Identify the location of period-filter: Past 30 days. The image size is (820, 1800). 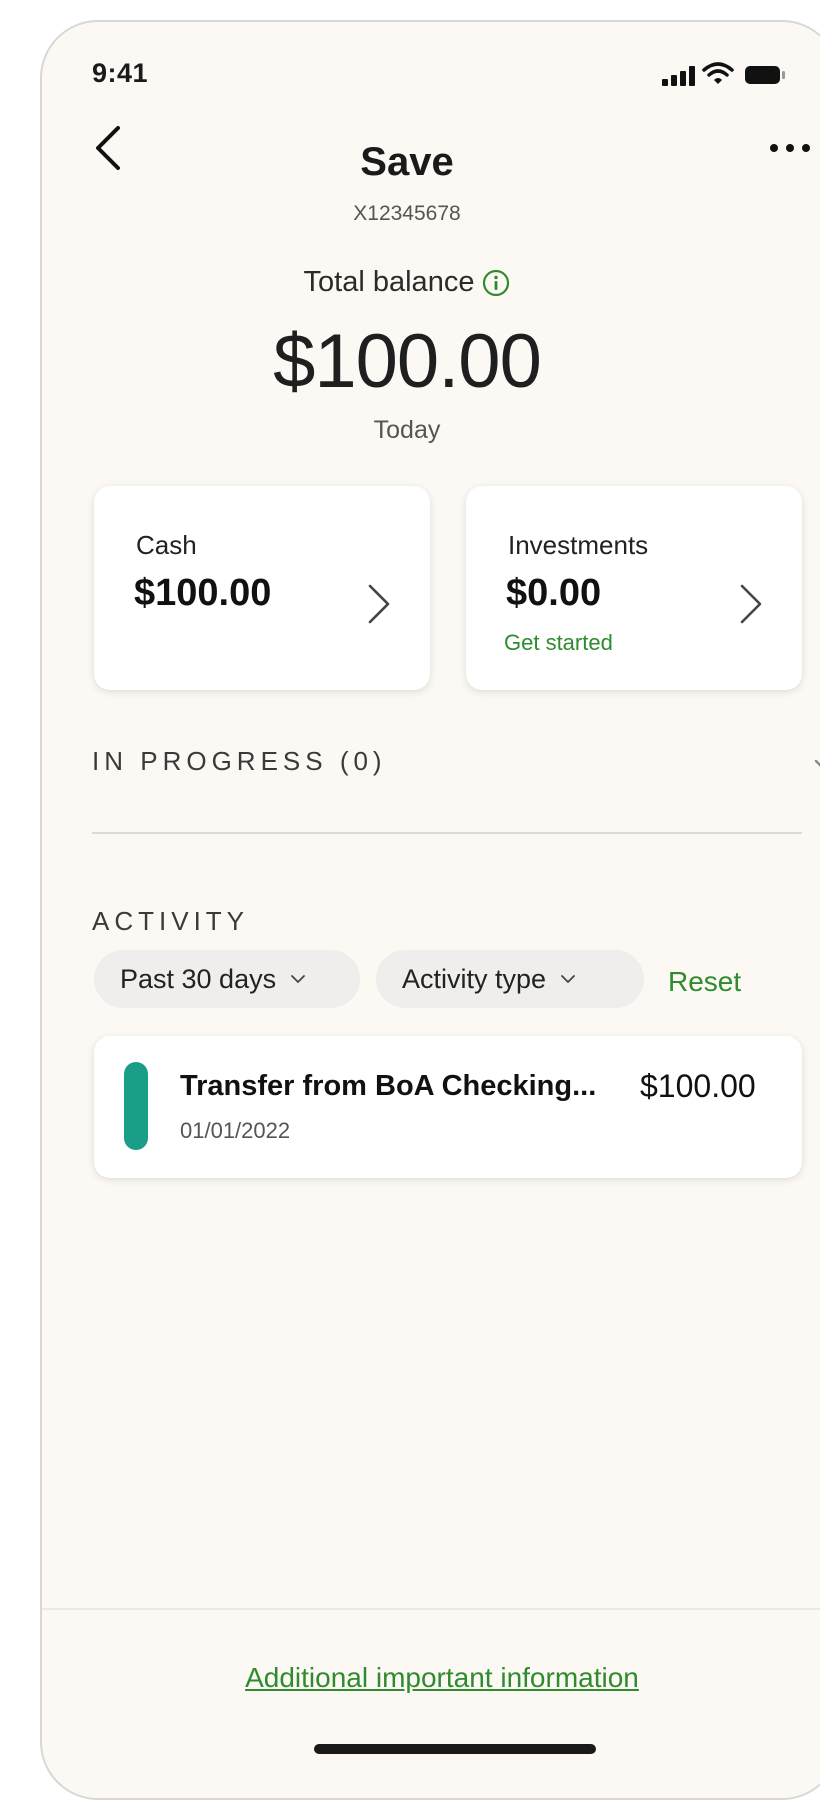
(227, 979).